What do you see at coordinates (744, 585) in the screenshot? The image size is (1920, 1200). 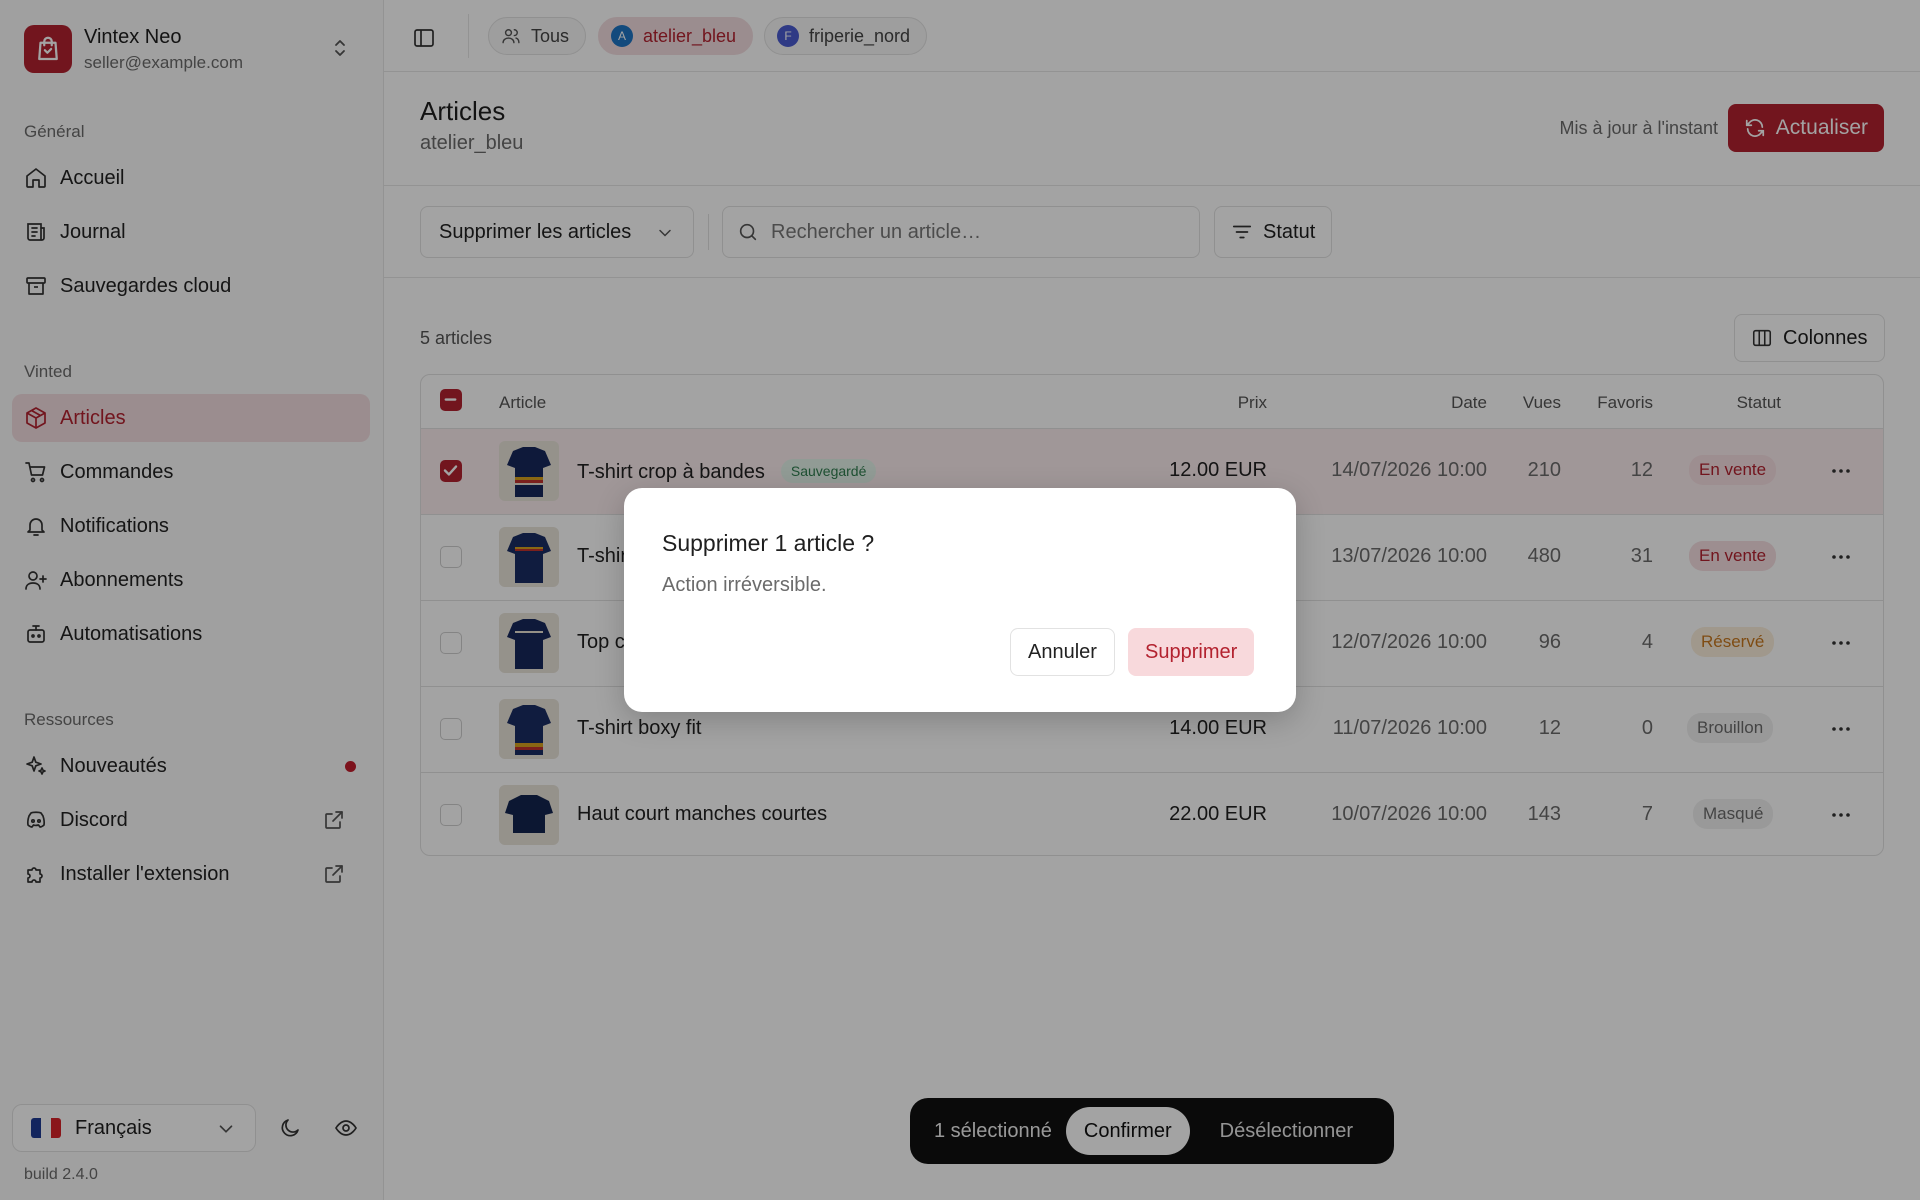 I see `dialog-description: Action irréversible.` at bounding box center [744, 585].